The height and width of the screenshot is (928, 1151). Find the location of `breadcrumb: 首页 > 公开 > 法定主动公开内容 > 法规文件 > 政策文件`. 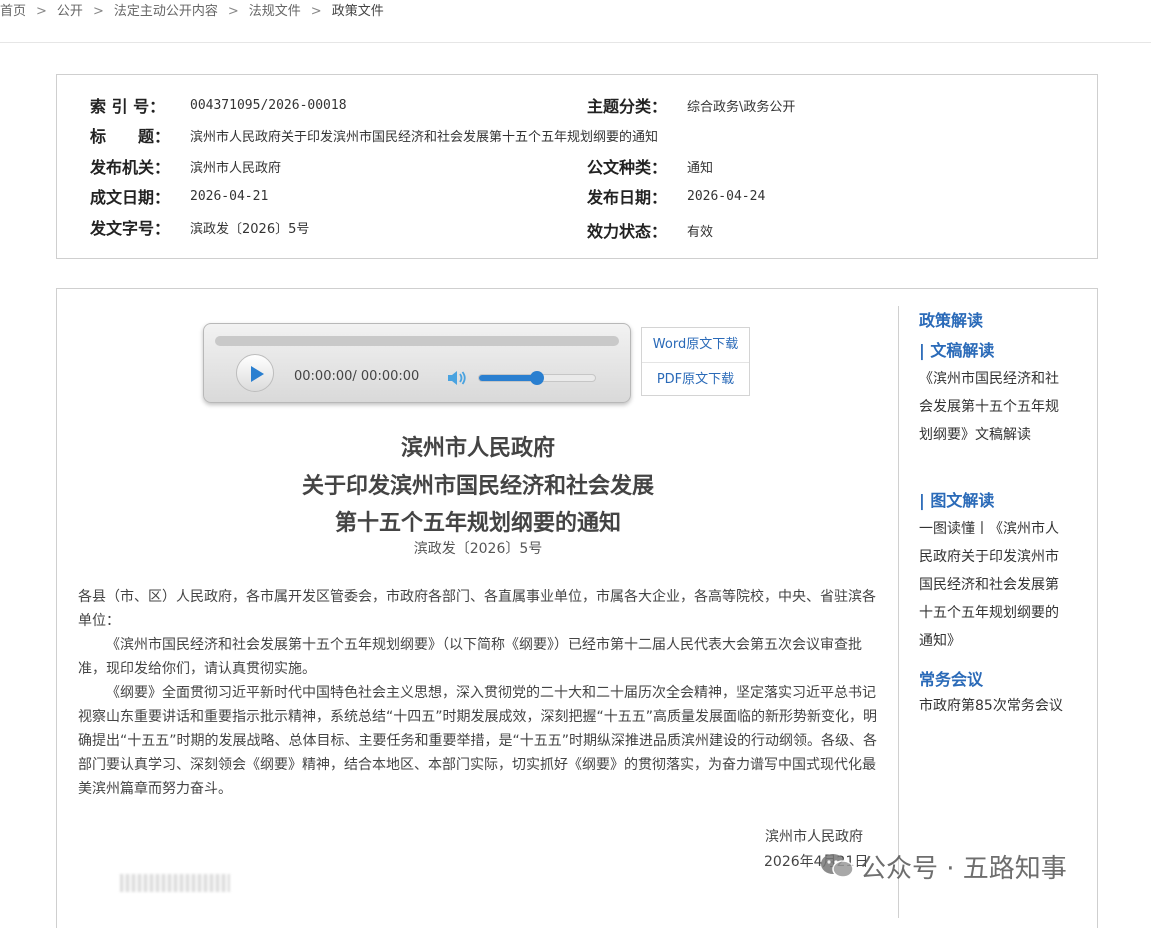

breadcrumb: 首页 > 公开 > 法定主动公开内容 > 法规文件 > 政策文件 is located at coordinates (192, 10).